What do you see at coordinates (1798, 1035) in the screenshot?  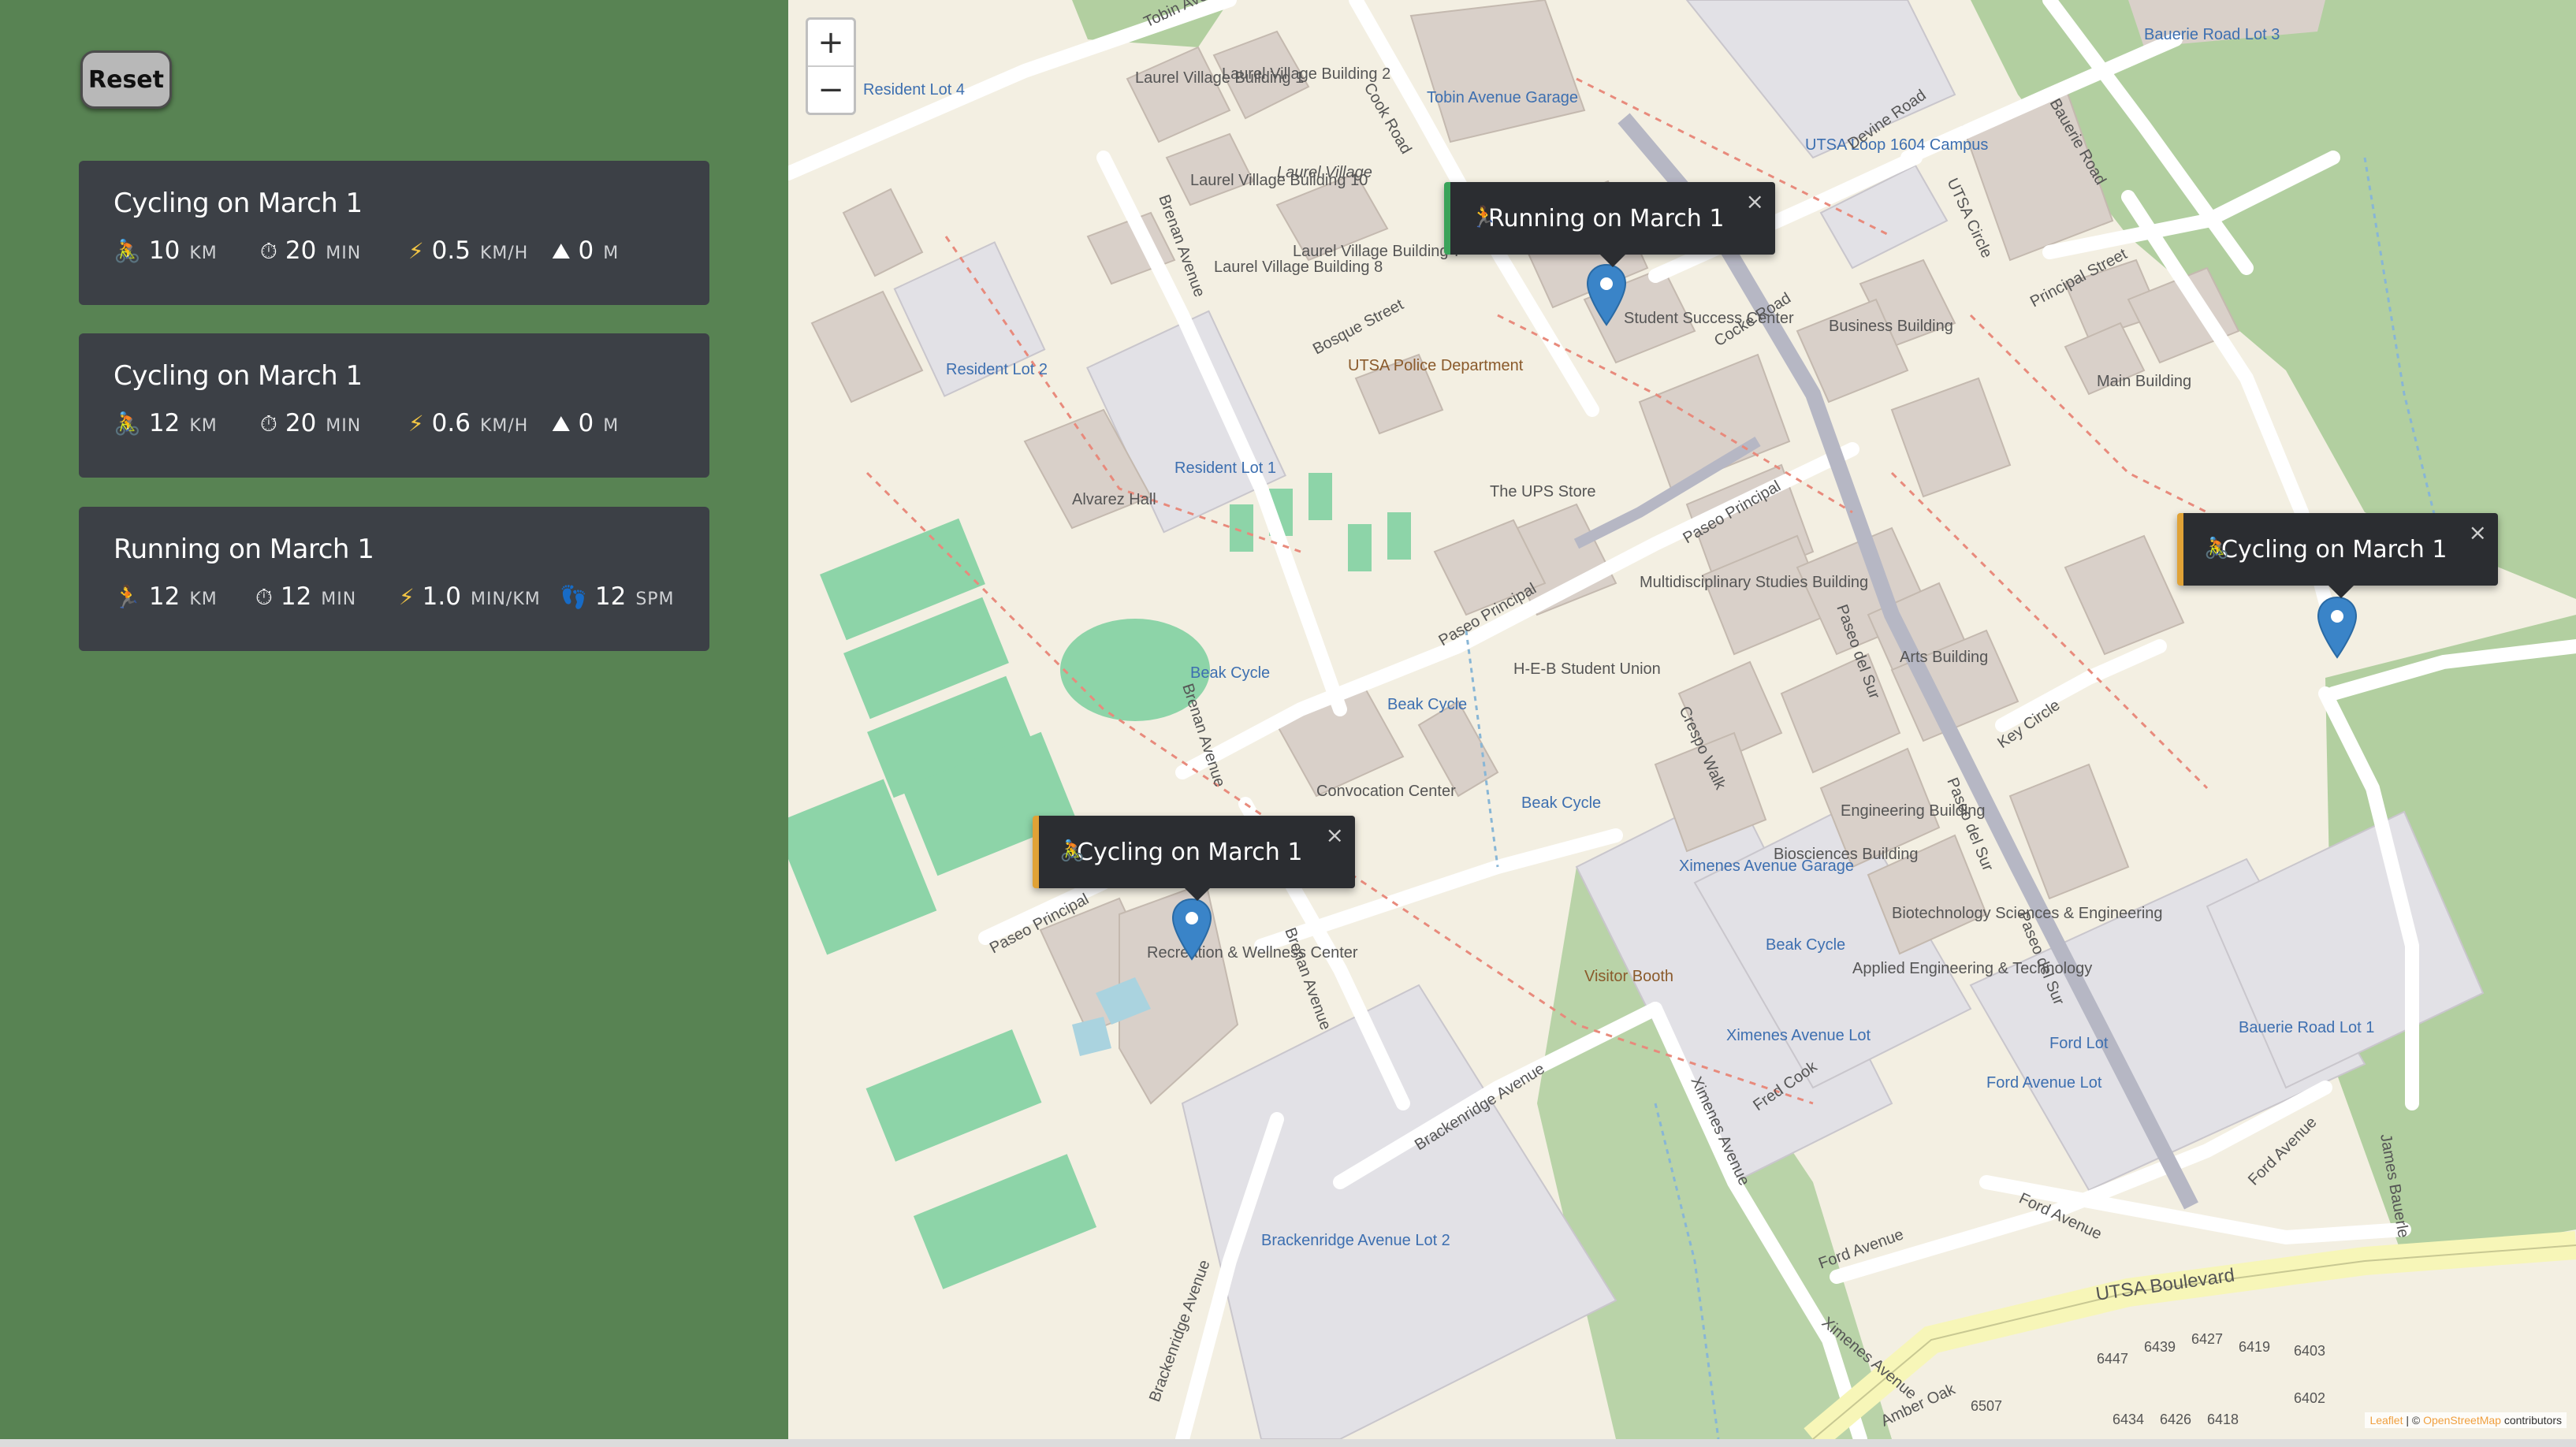 I see `map-label: Ximenes Avenue Lot` at bounding box center [1798, 1035].